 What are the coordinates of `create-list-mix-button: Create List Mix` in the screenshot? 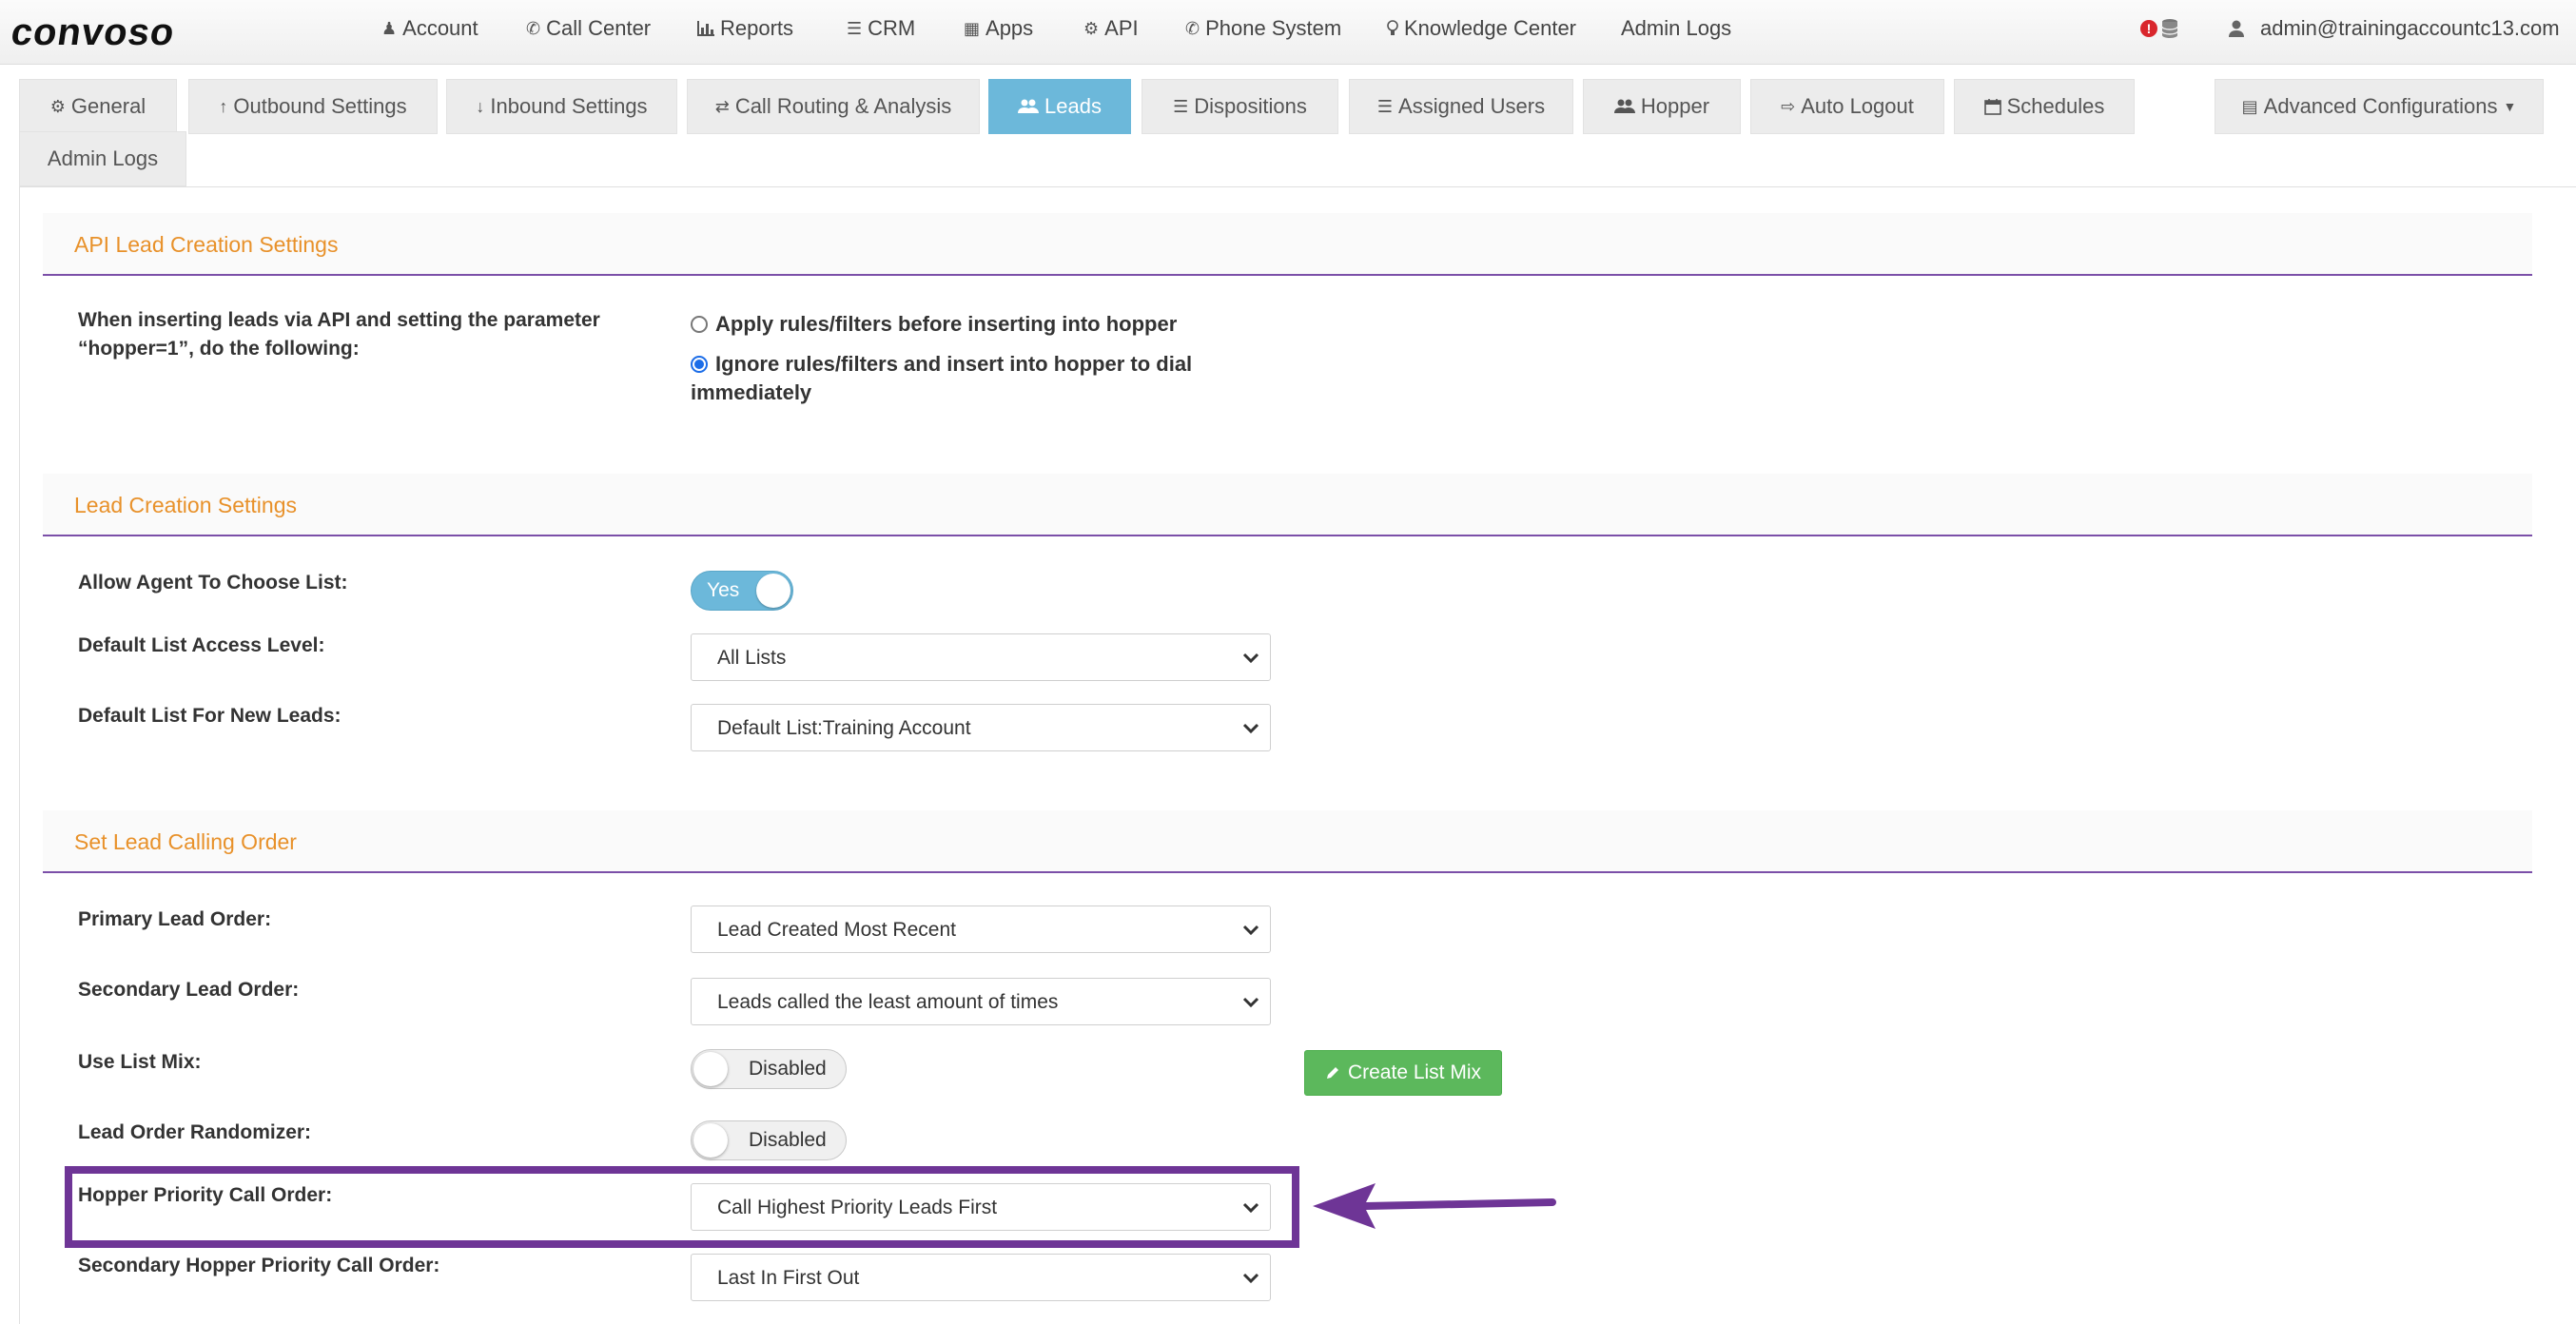 It's located at (1403, 1073).